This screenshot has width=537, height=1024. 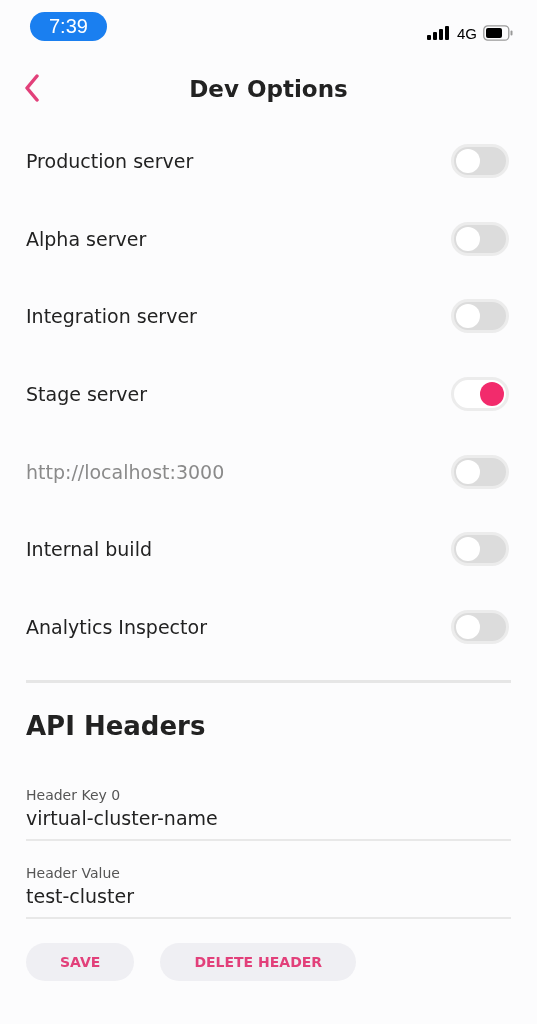 I want to click on option-label: Analytics Inspector, so click(x=116, y=626).